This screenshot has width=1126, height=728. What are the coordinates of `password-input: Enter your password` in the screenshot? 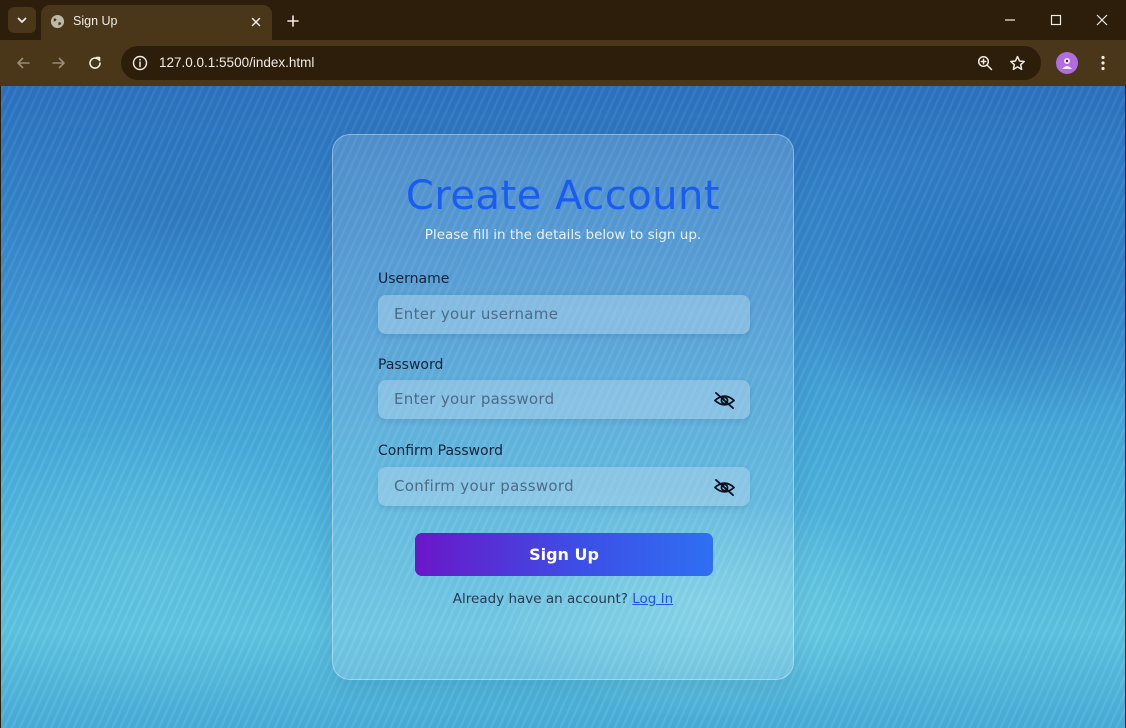 It's located at (564, 399).